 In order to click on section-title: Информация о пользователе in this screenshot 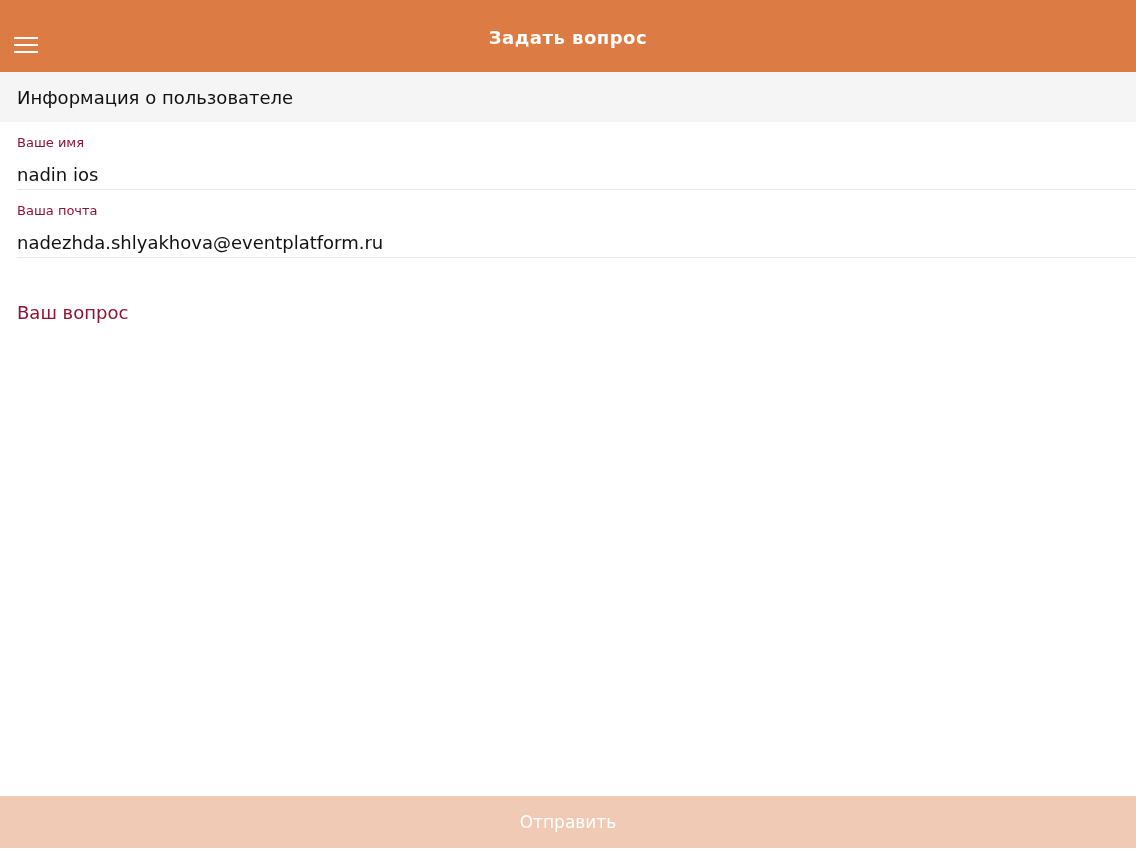, I will do `click(155, 97)`.